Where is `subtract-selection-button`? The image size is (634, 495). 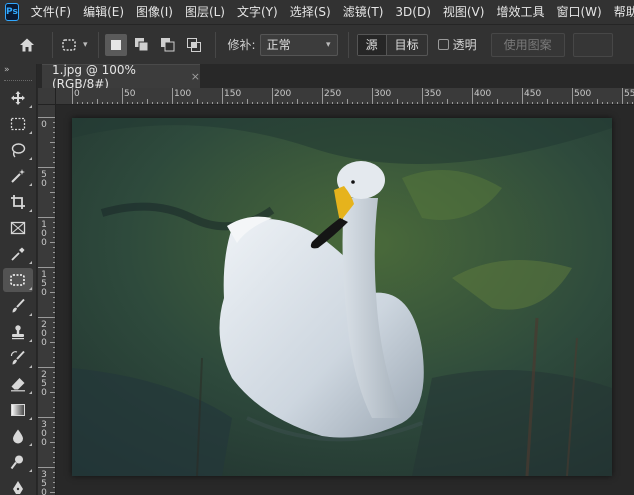
subtract-selection-button is located at coordinates (168, 45).